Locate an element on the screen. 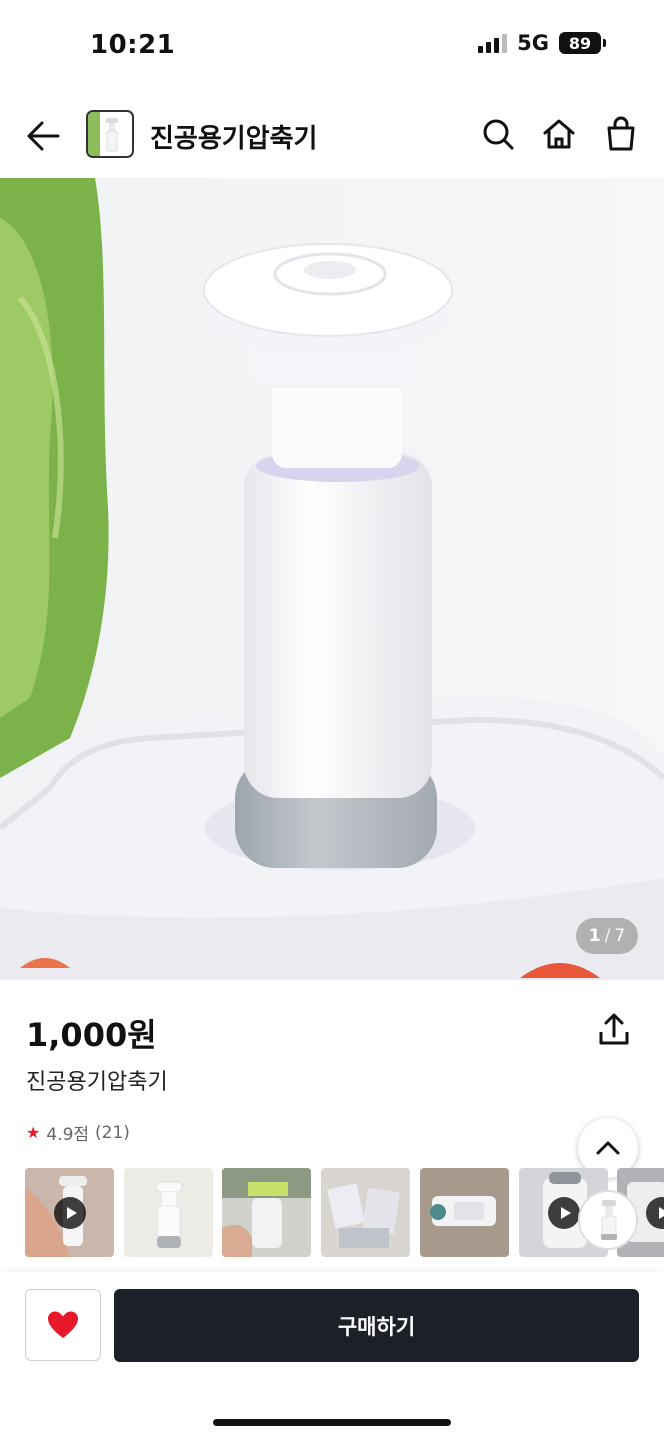 Image resolution: width=664 pixels, height=1440 pixels. search-icon is located at coordinates (498, 134).